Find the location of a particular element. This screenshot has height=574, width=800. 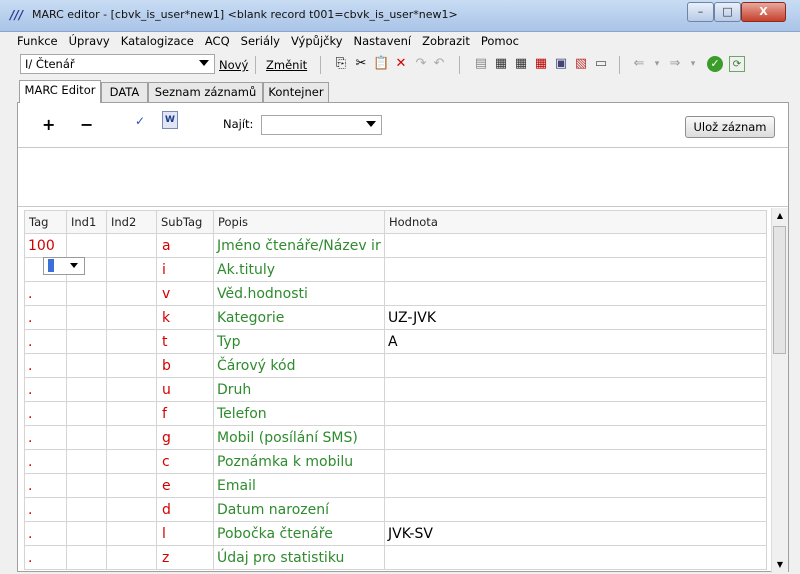

menu-item-1: Úpravy is located at coordinates (89, 41).